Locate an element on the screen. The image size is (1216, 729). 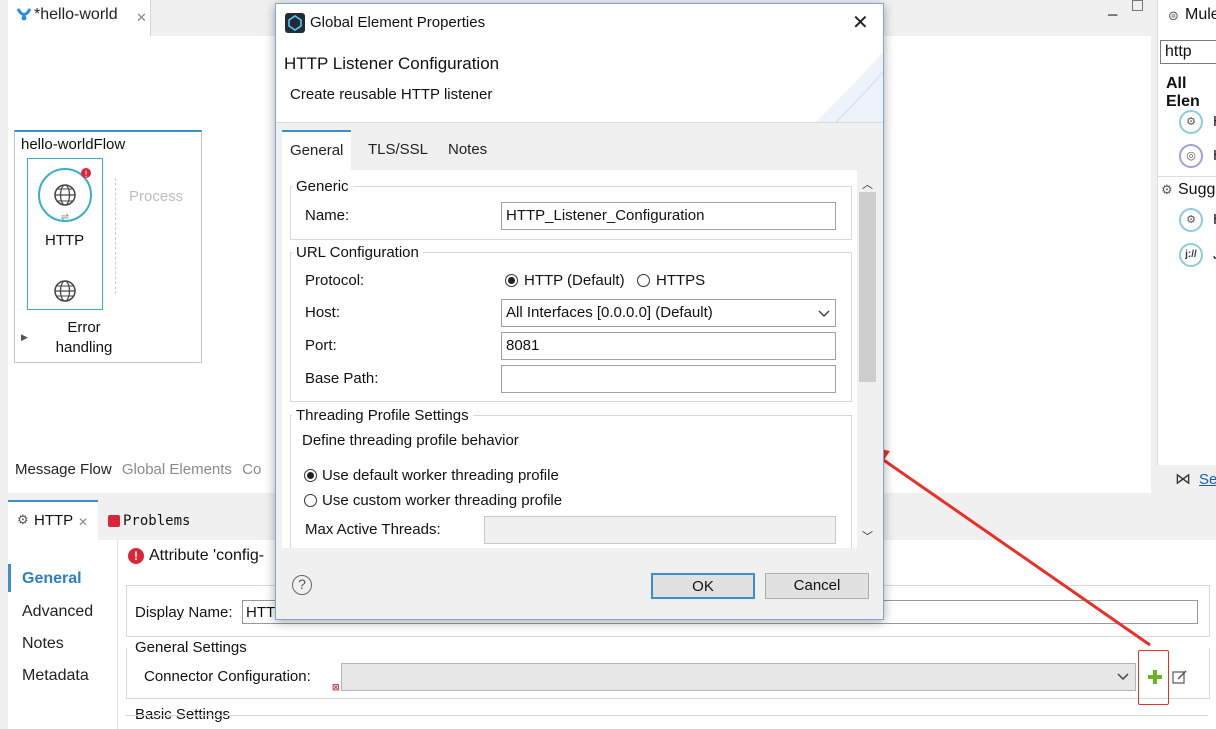
error-message: Attribute 'config- is located at coordinates (207, 555).